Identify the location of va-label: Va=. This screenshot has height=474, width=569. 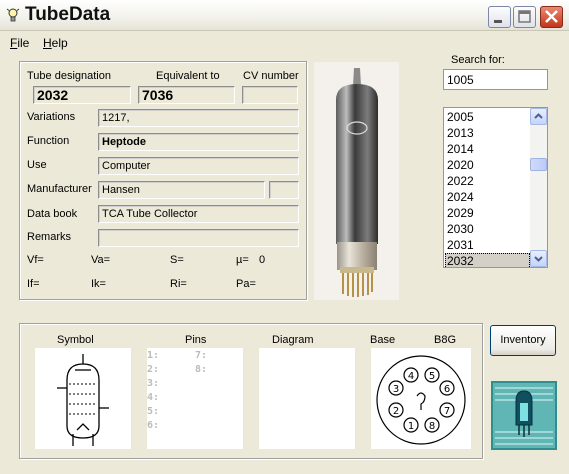
(101, 260).